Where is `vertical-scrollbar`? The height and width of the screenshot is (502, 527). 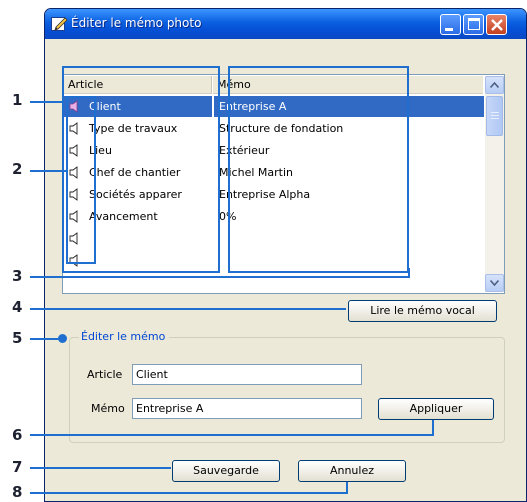
vertical-scrollbar is located at coordinates (494, 184).